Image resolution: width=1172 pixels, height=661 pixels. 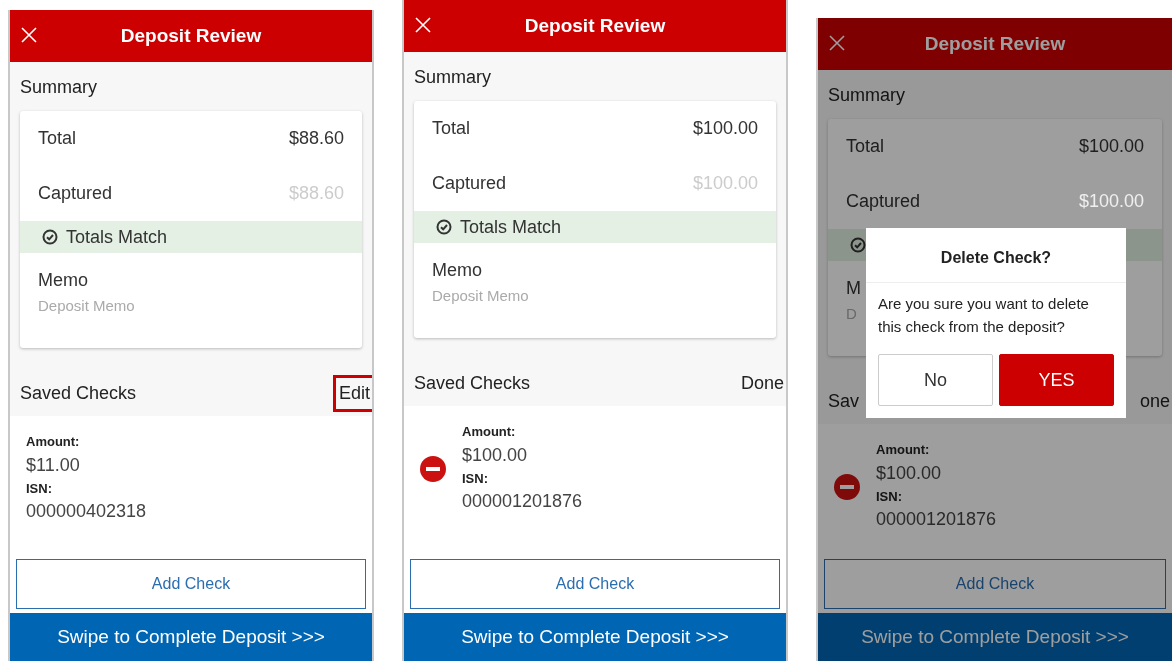 I want to click on dialog-title: Delete Check?, so click(x=996, y=255).